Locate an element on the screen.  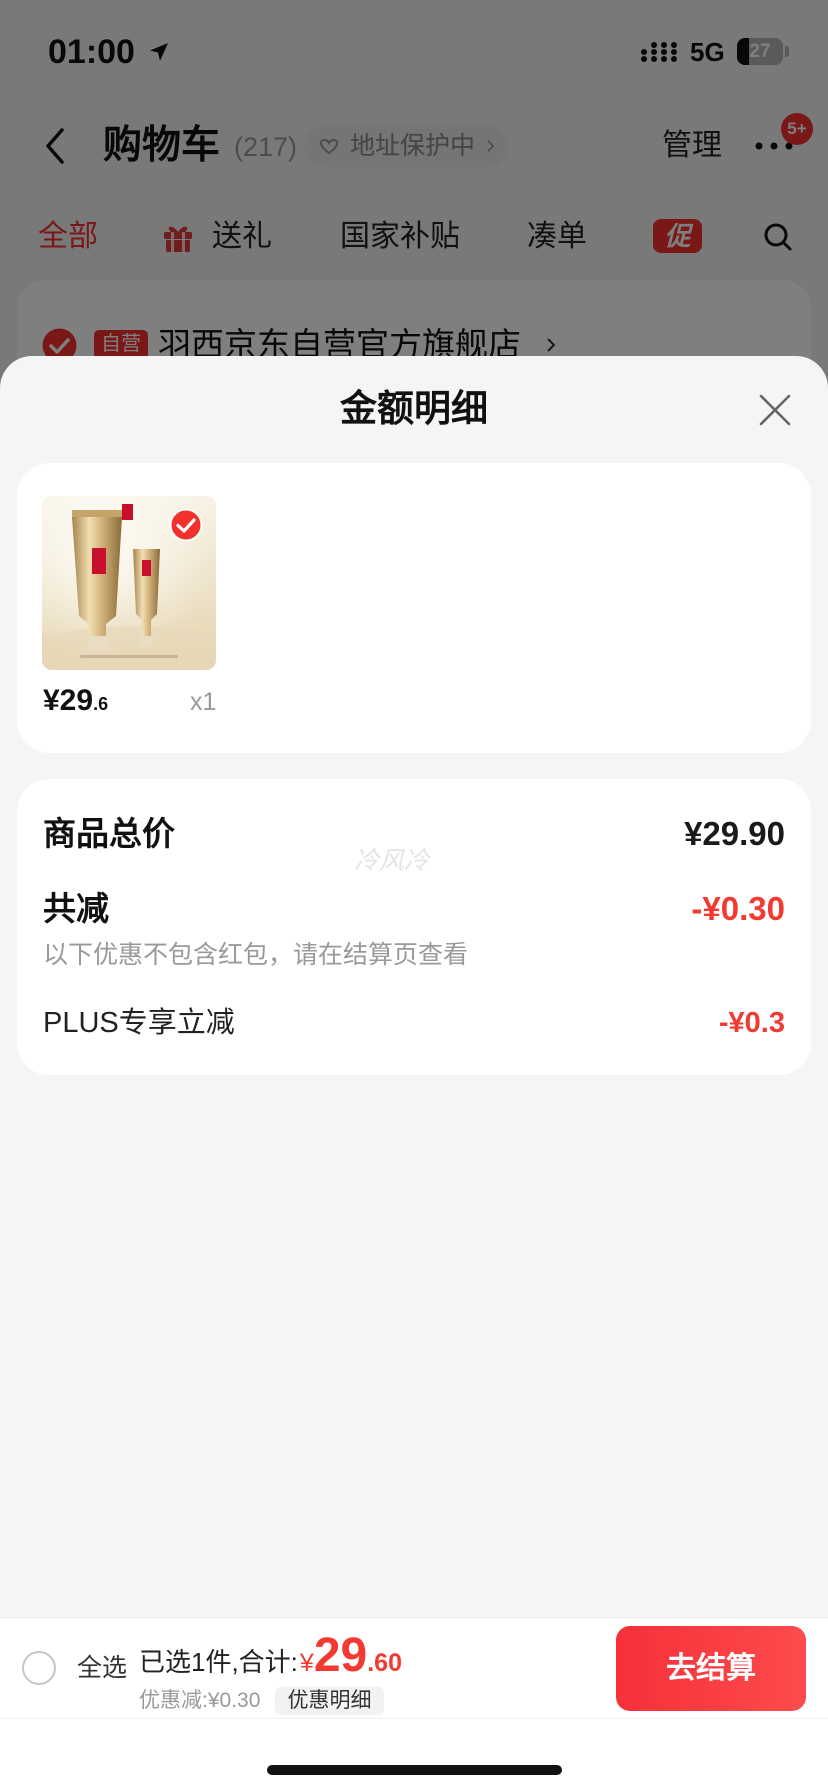
total-currency: ¥ is located at coordinates (306, 1663).